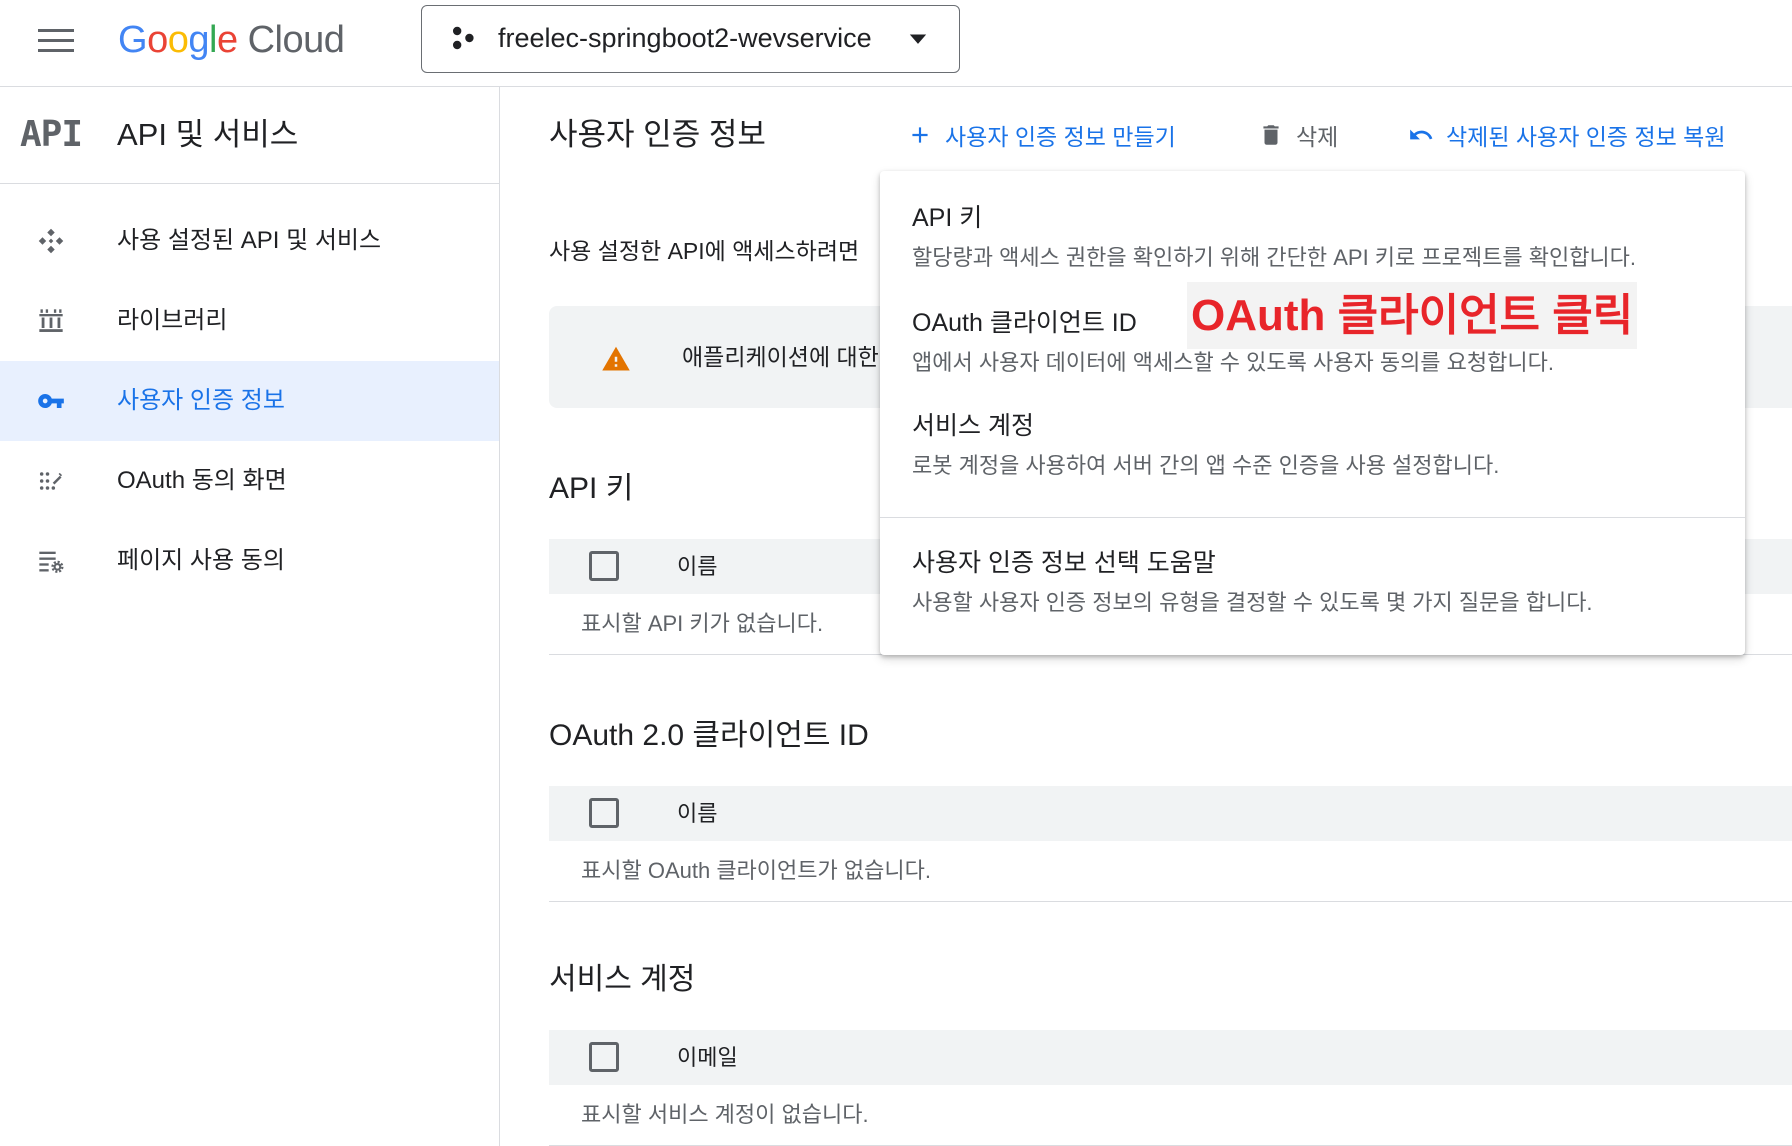  What do you see at coordinates (591, 488) in the screenshot?
I see `section-heading: API 키` at bounding box center [591, 488].